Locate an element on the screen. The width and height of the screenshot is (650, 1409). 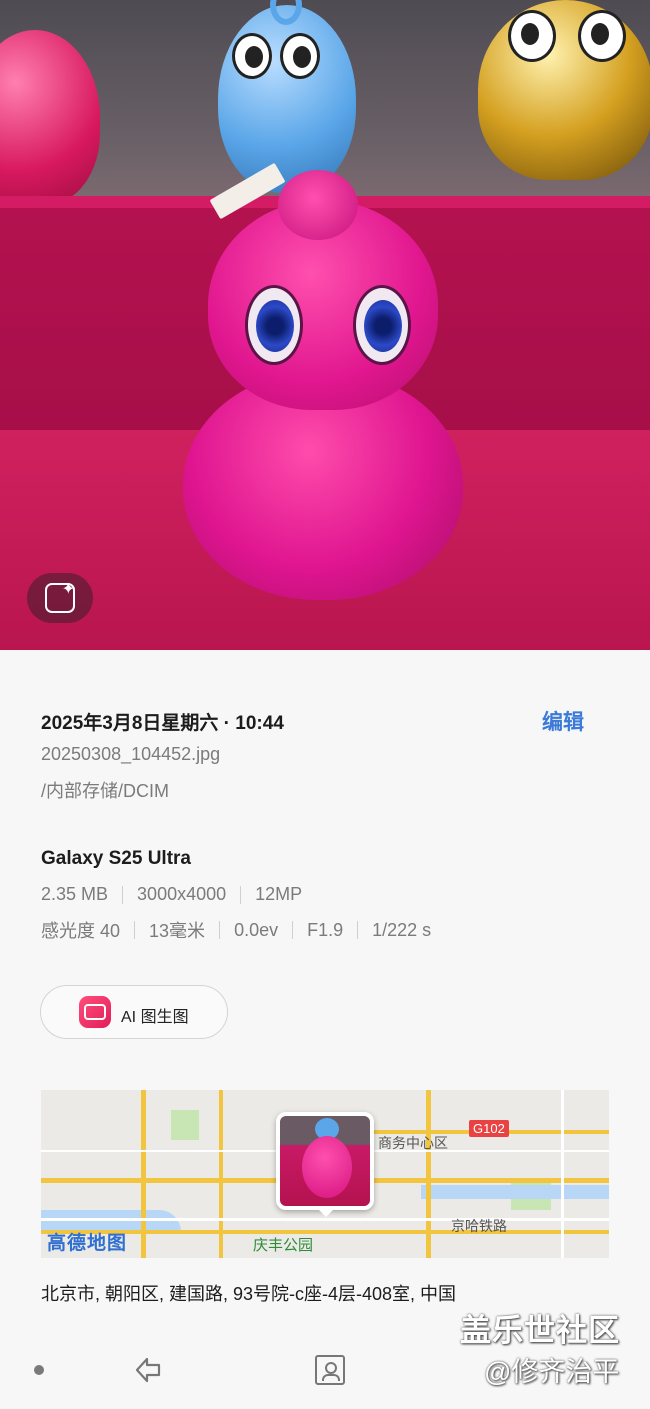
exposure-meta-row: 感光度 40 13毫米 0.0ev F1.9 1/222 s is located at coordinates (236, 930).